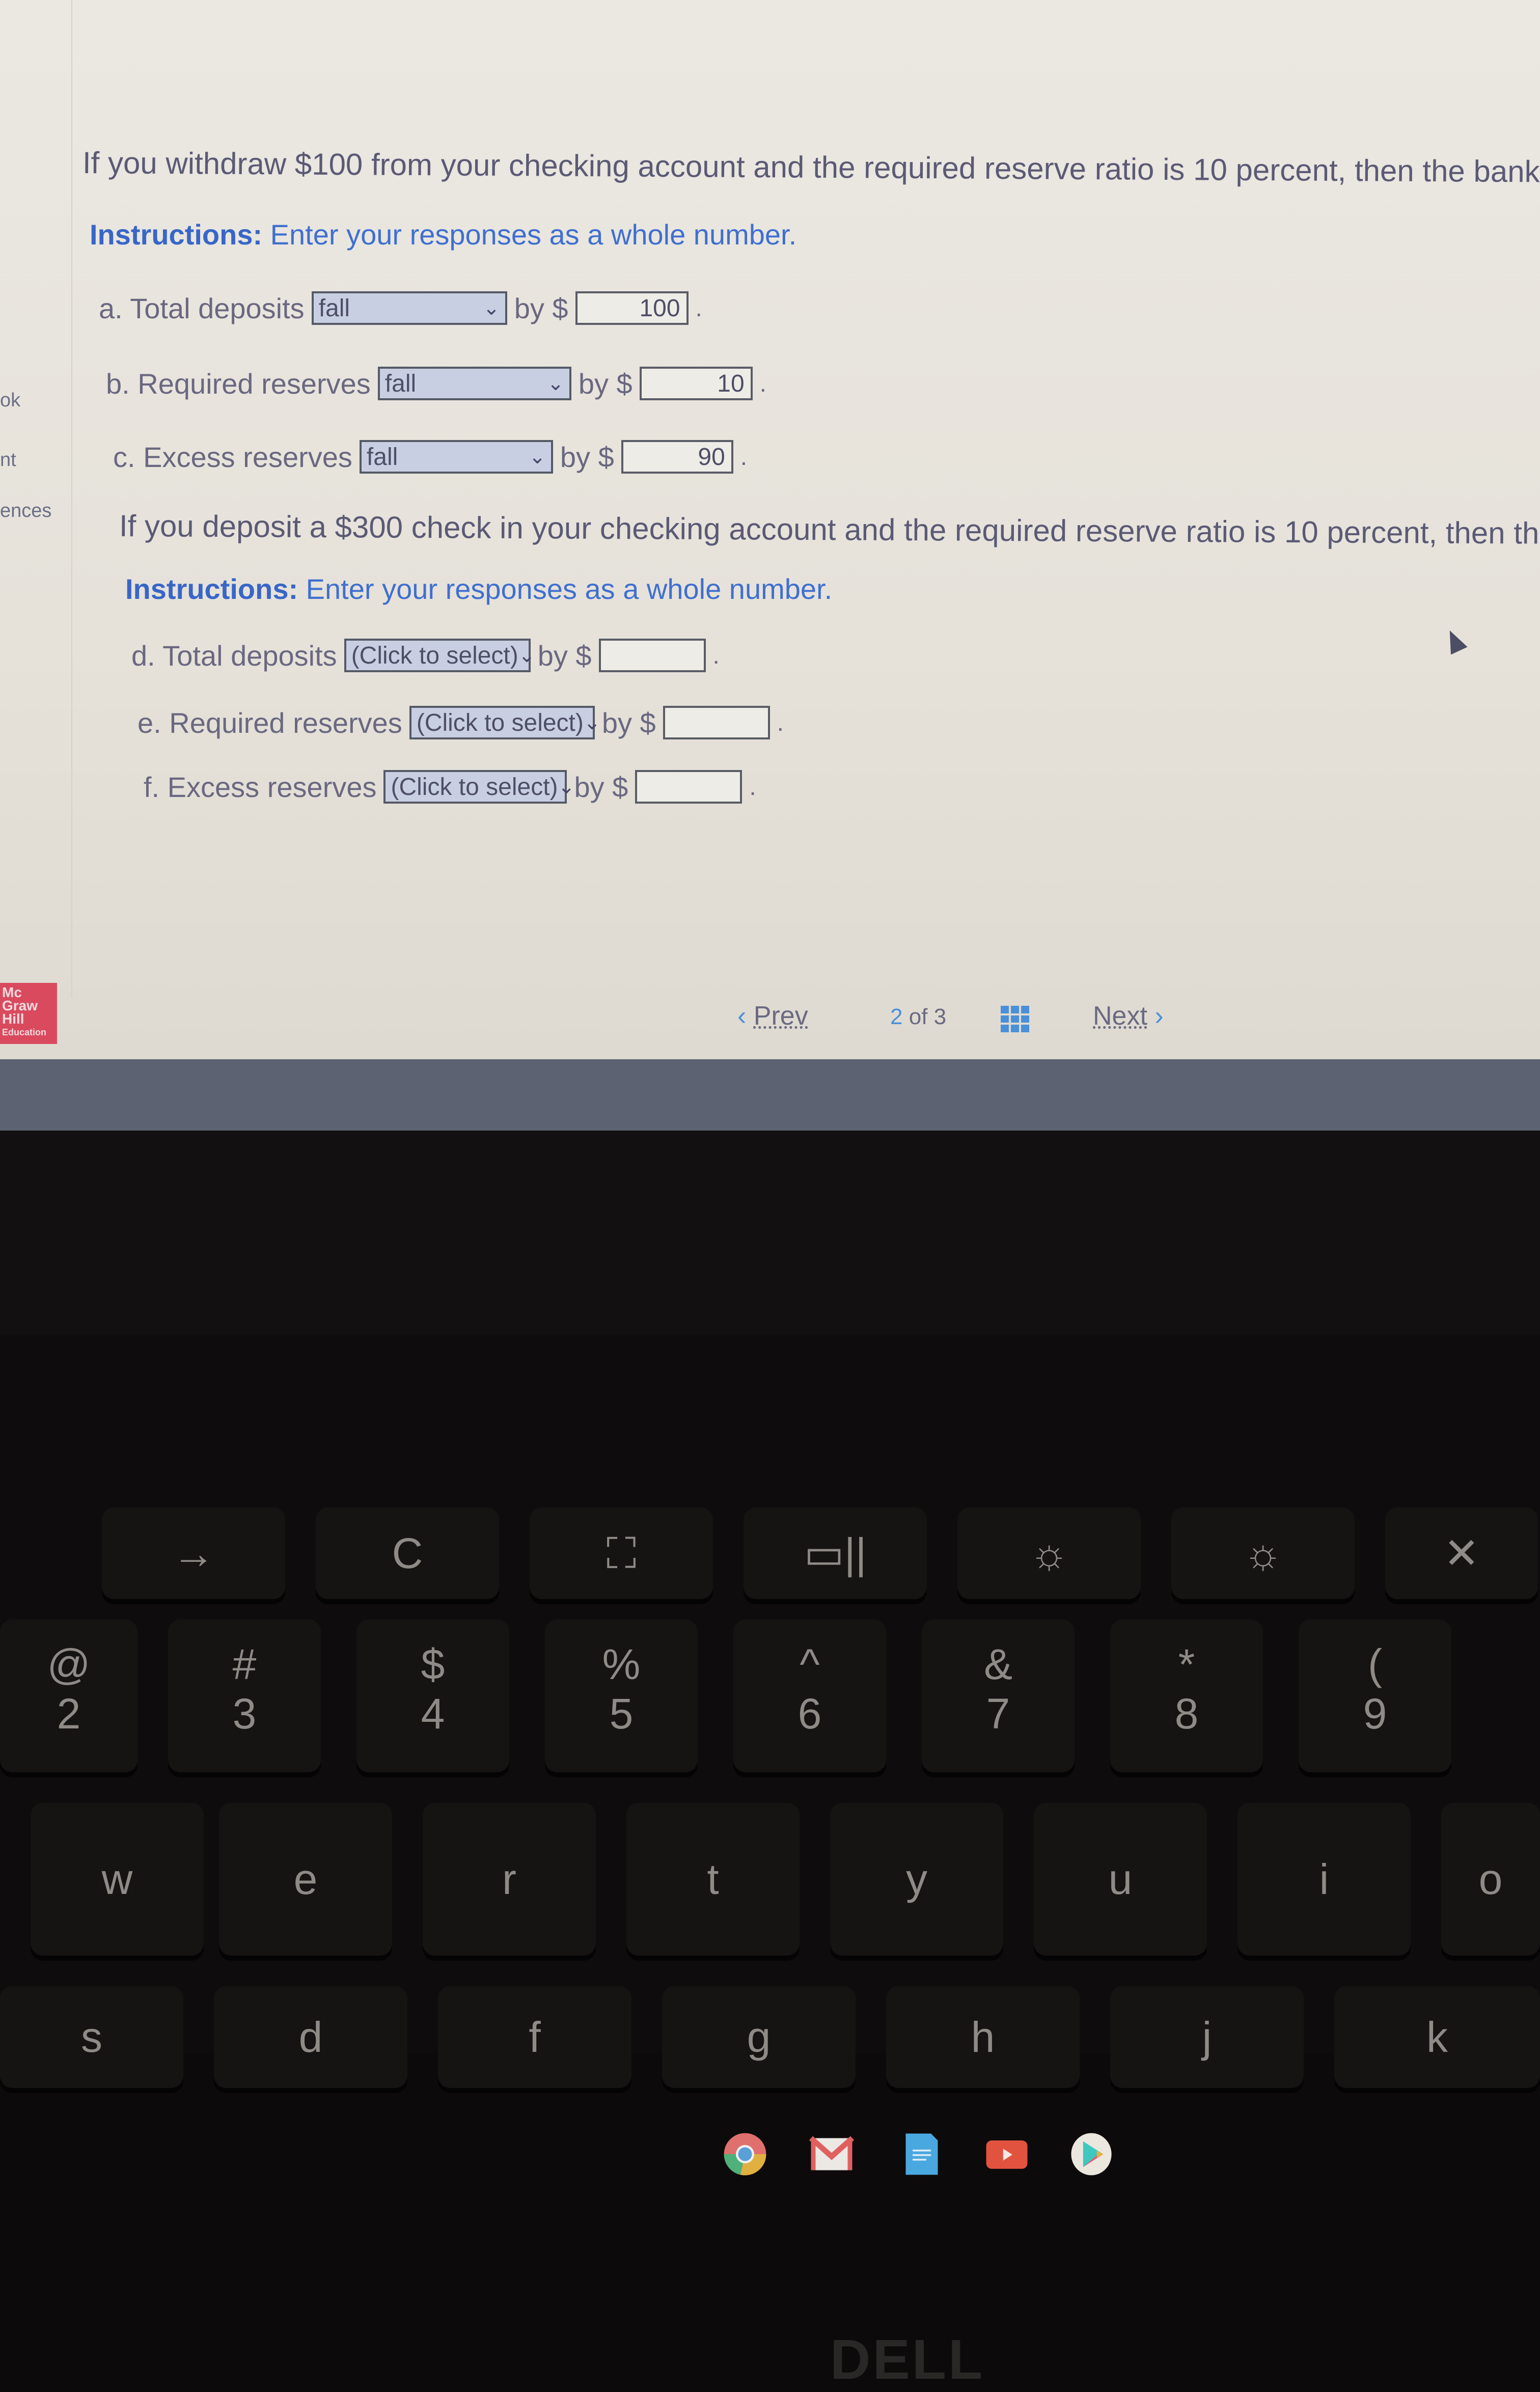 The height and width of the screenshot is (2392, 1540). I want to click on direction-select-c: fall ⌄, so click(456, 457).